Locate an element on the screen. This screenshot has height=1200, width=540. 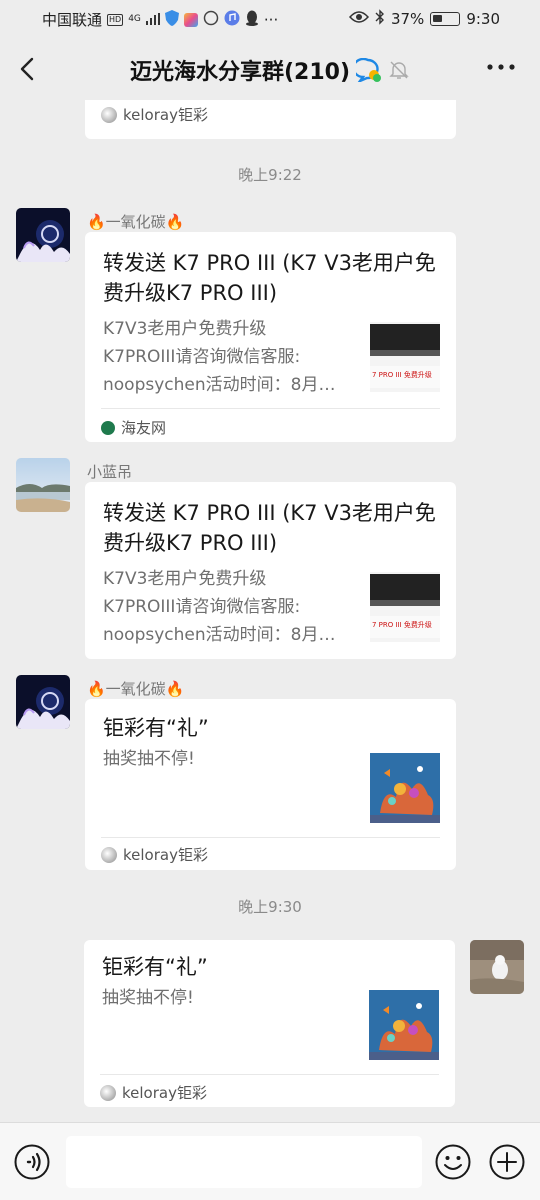
network-badge: 4G is located at coordinates (134, 19).